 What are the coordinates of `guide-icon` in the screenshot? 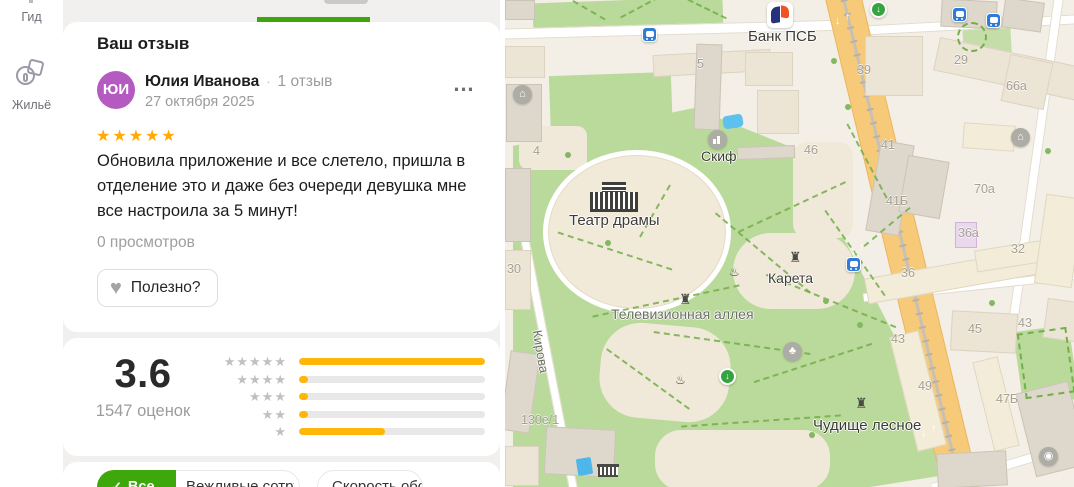 It's located at (31, 1).